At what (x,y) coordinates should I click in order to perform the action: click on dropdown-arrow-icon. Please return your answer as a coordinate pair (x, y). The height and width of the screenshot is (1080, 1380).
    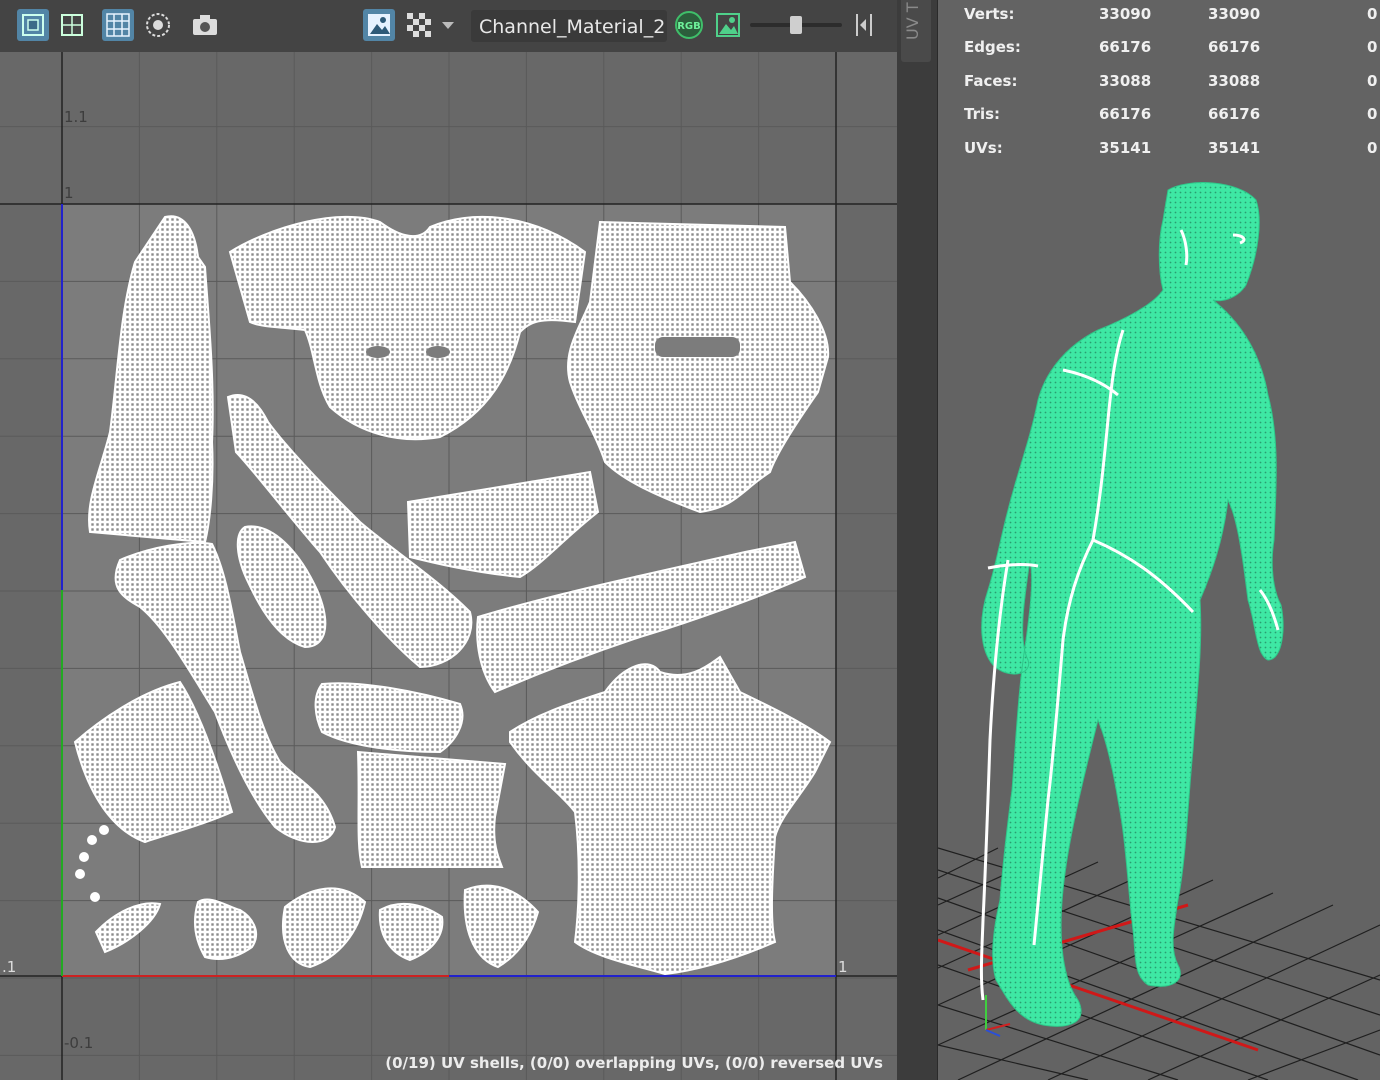
    Looking at the image, I should click on (448, 25).